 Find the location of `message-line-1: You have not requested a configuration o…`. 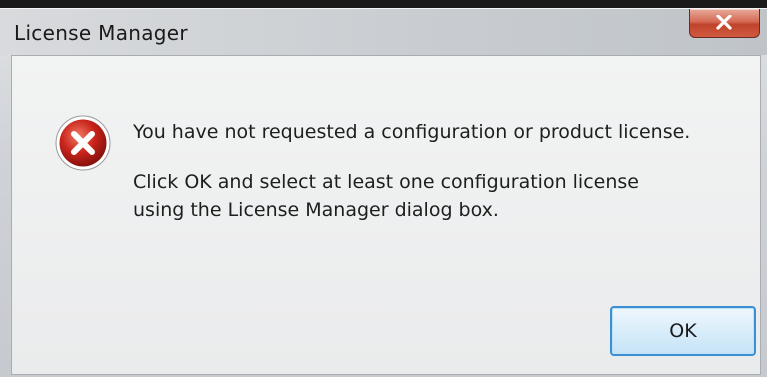

message-line-1: You have not requested a configuration o… is located at coordinates (412, 132).